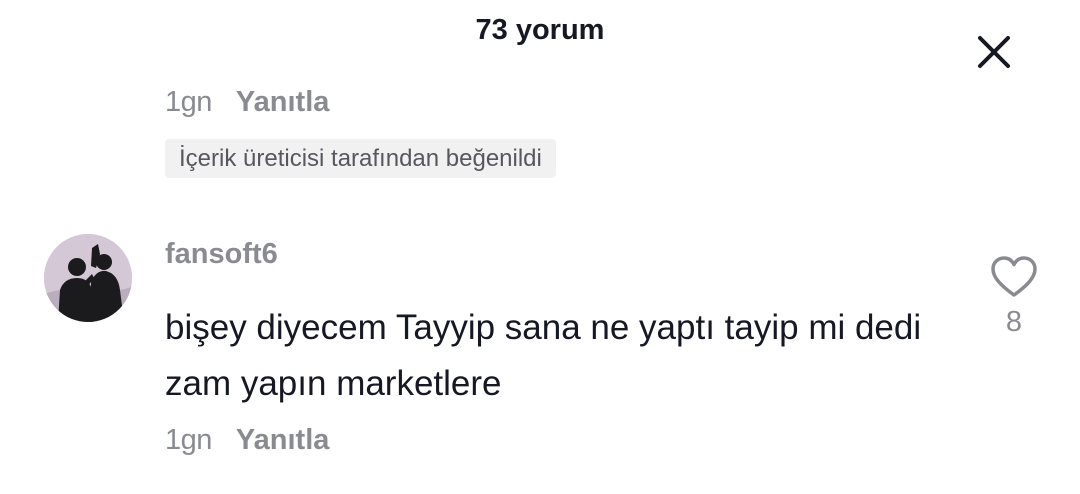  I want to click on like-button, so click(1014, 277).